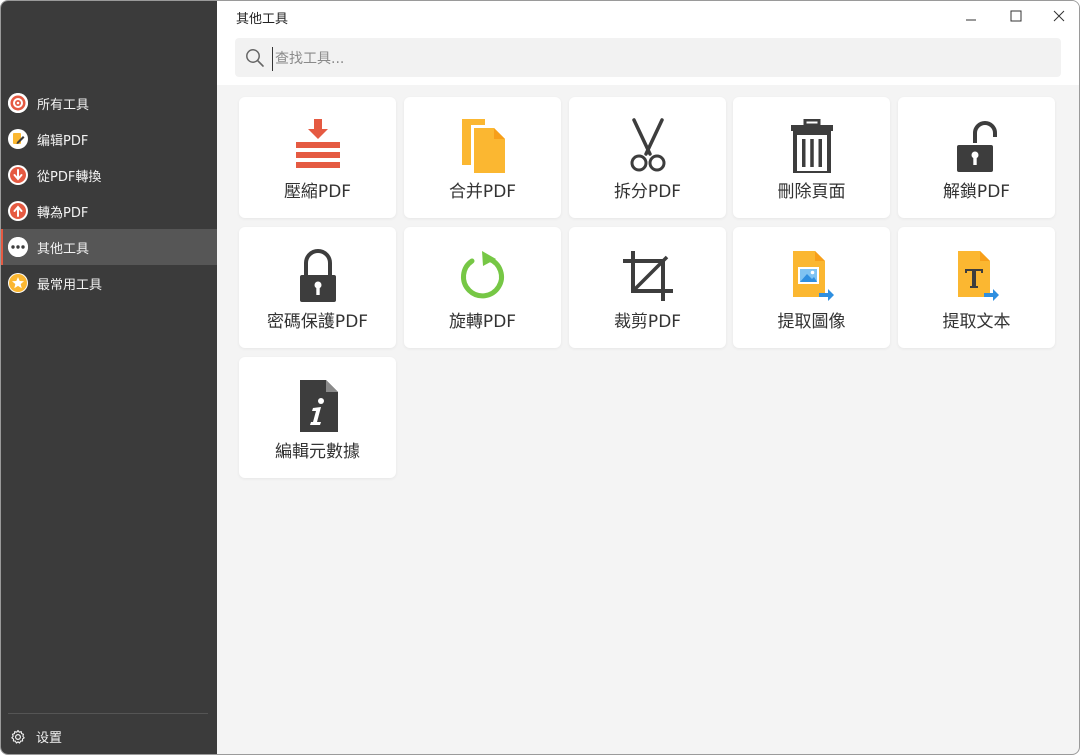 The image size is (1080, 755). I want to click on crop-icon, so click(648, 276).